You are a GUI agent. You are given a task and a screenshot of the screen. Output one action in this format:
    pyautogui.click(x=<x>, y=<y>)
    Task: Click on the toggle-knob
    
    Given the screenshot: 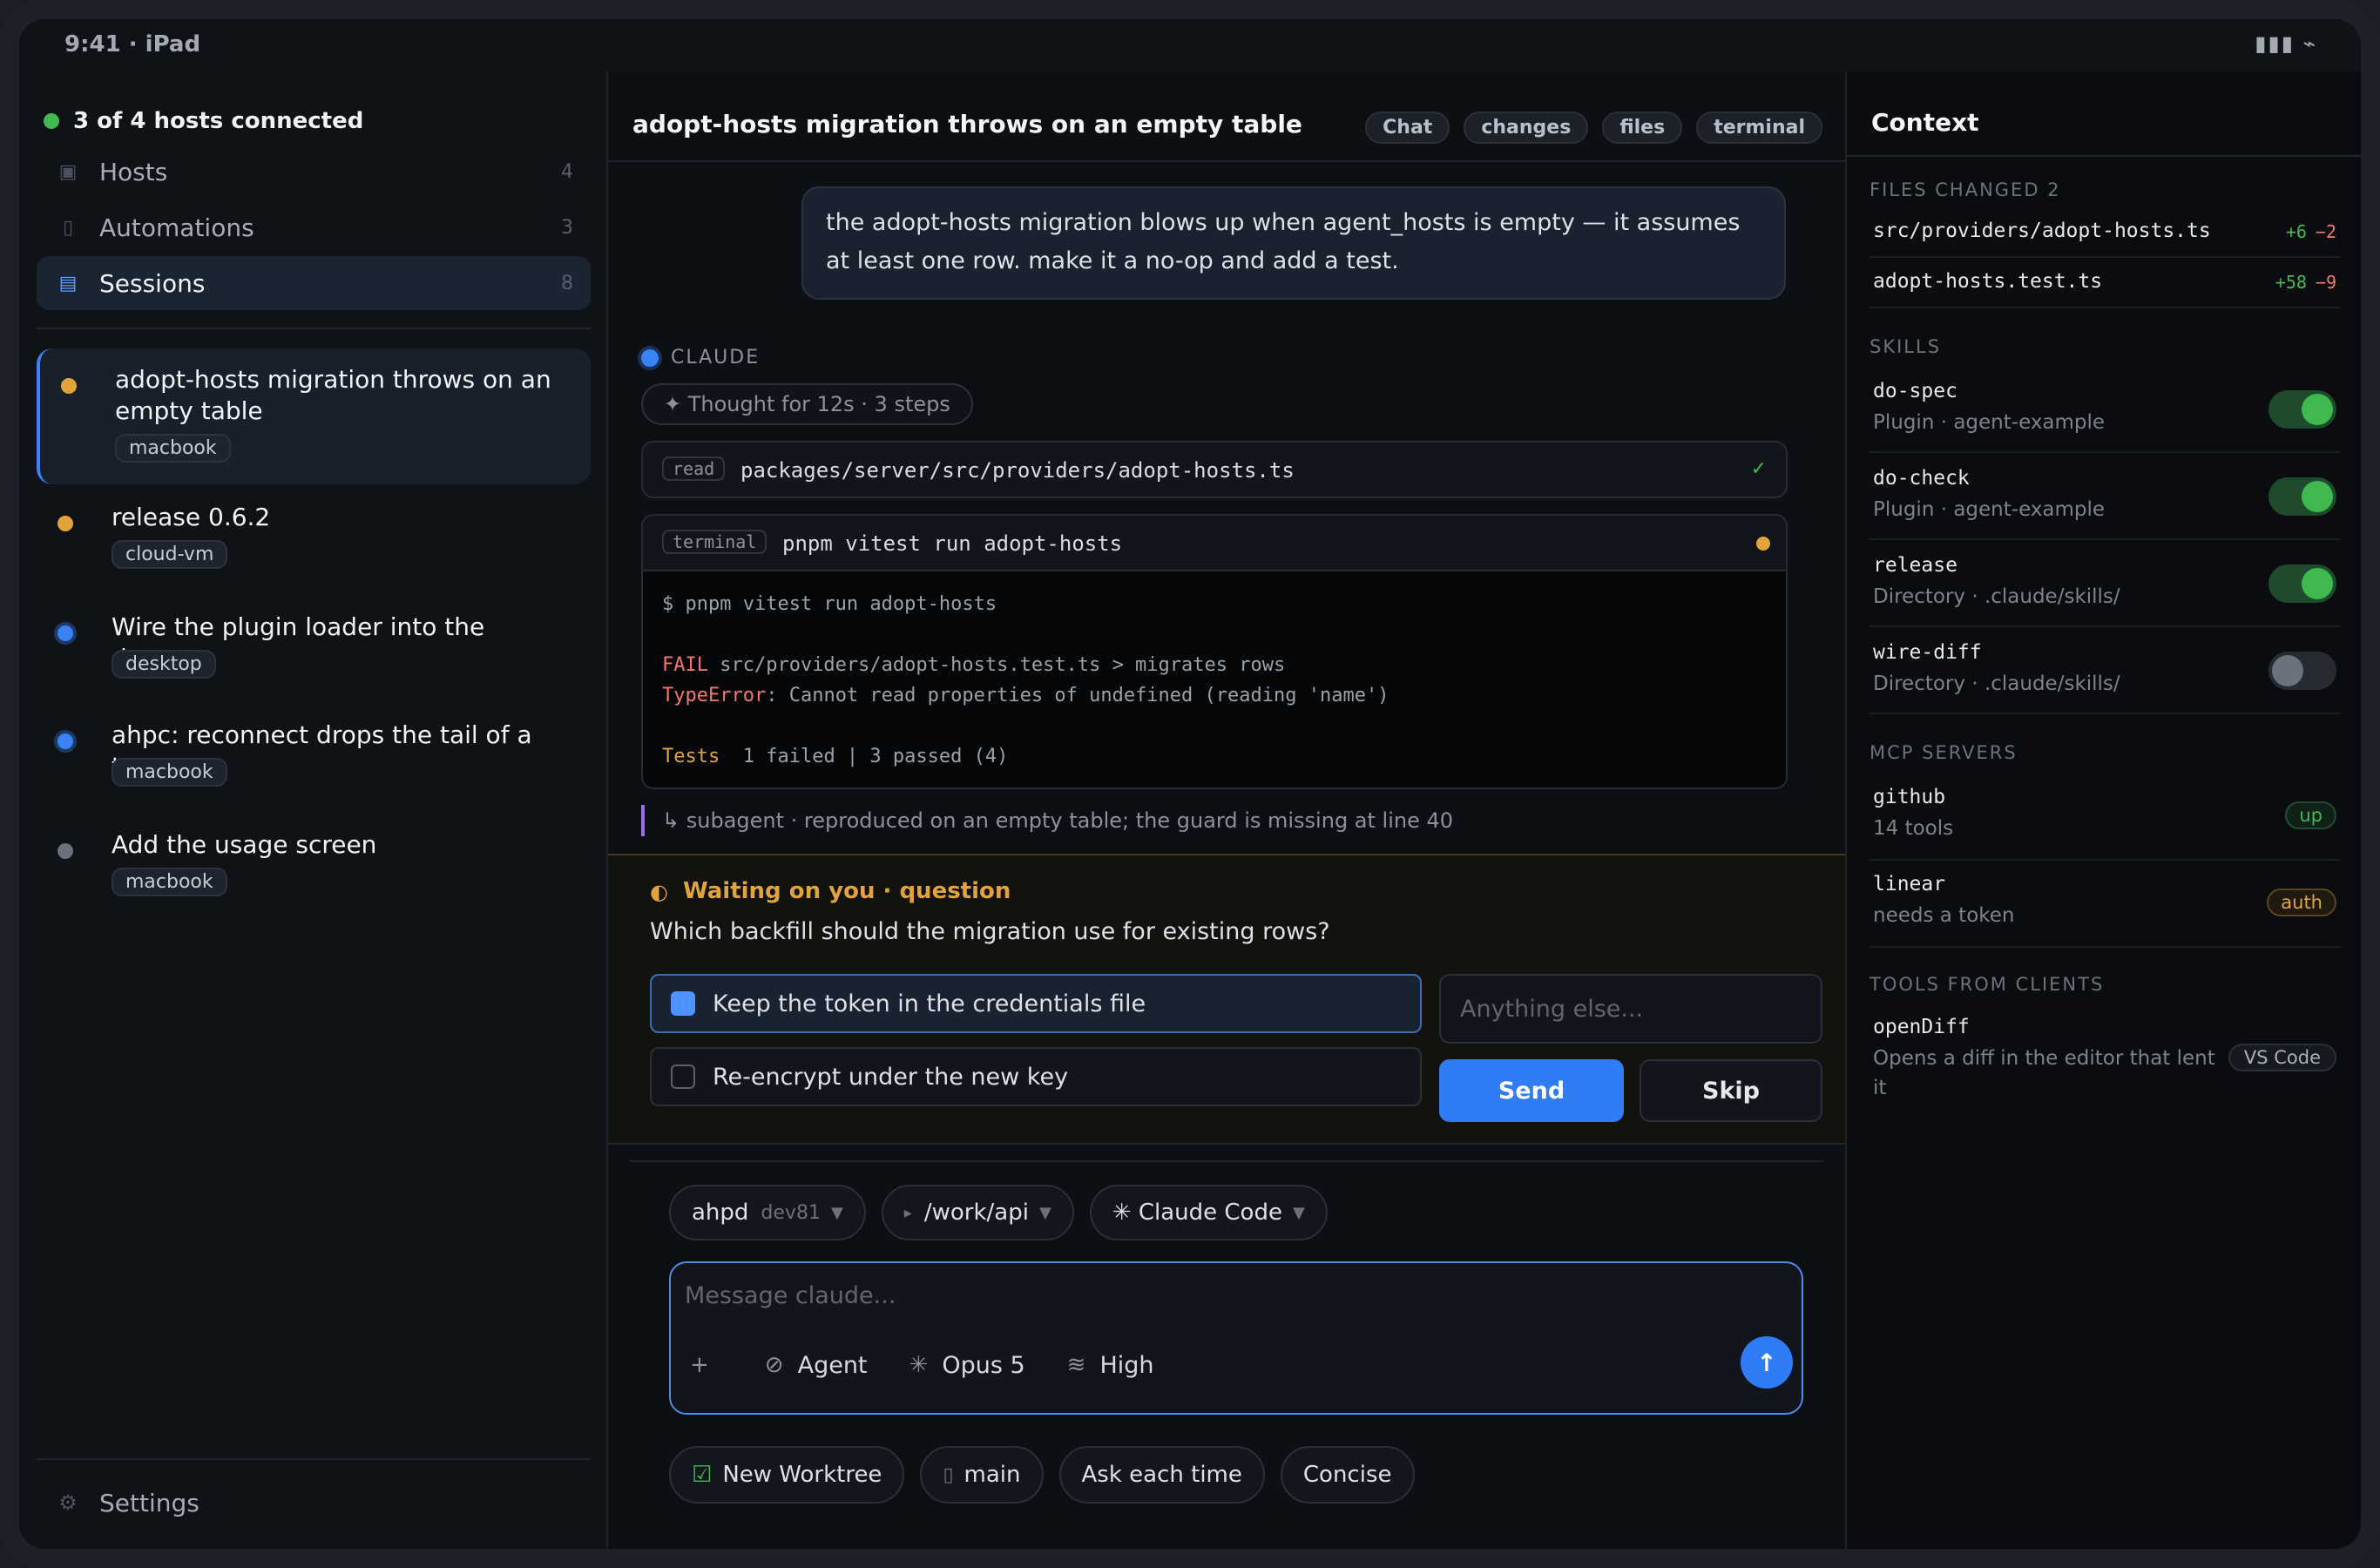 What is the action you would take?
    pyautogui.click(x=2287, y=670)
    